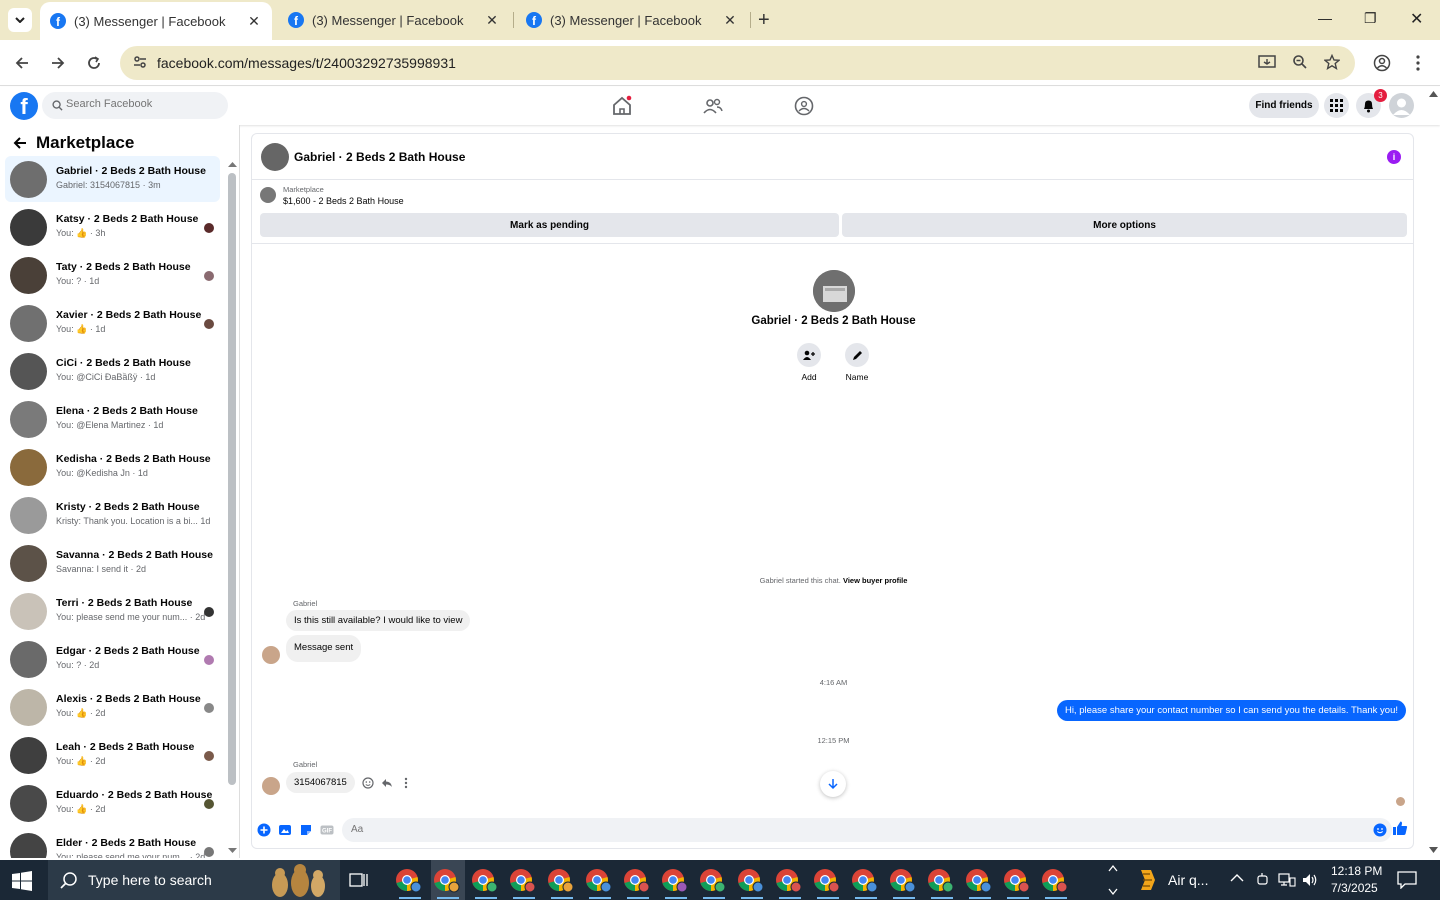 This screenshot has width=1440, height=900. What do you see at coordinates (826, 829) in the screenshot?
I see `message-input` at bounding box center [826, 829].